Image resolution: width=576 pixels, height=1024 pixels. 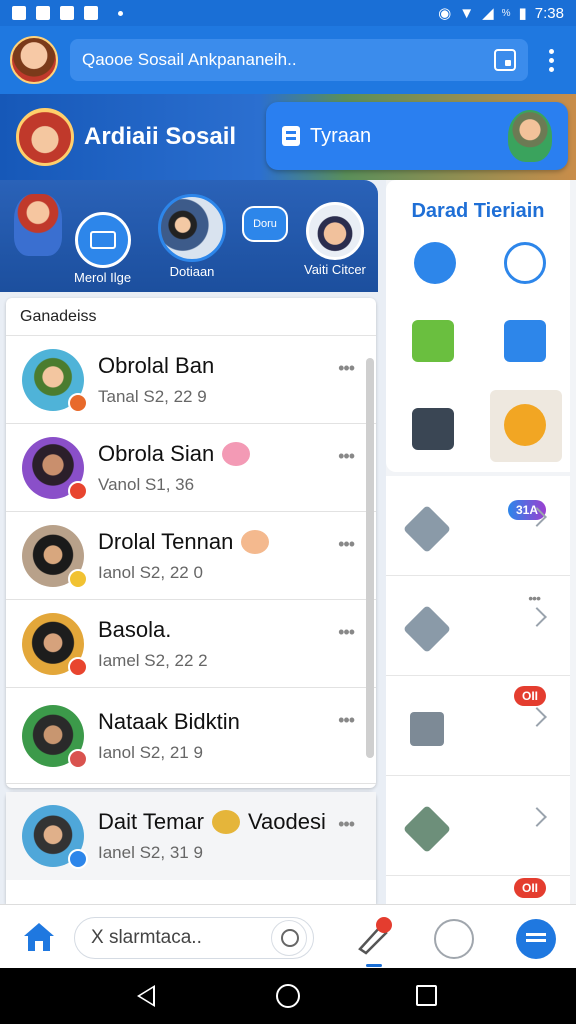 What do you see at coordinates (525, 263) in the screenshot?
I see `chat-icon` at bounding box center [525, 263].